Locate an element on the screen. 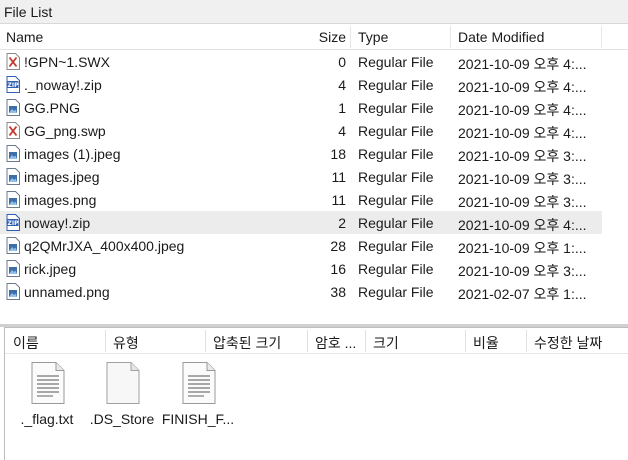 Image resolution: width=628 pixels, height=460 pixels. file-size: 0 is located at coordinates (342, 62).